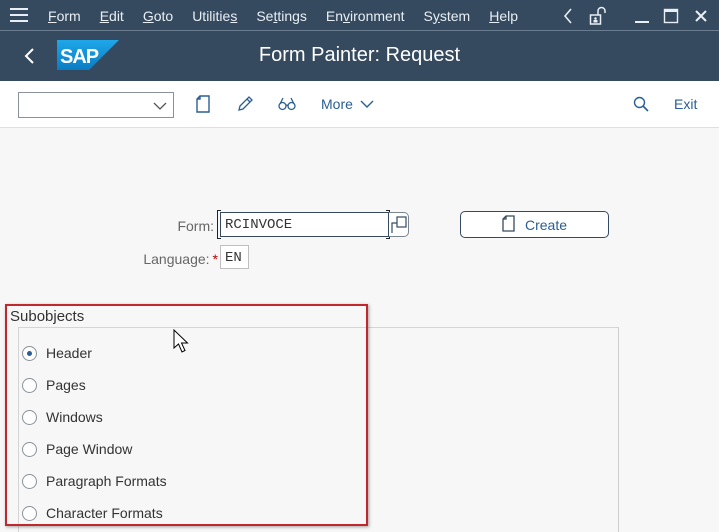  What do you see at coordinates (214, 16) in the screenshot?
I see `menu-item-utilities: Utilities` at bounding box center [214, 16].